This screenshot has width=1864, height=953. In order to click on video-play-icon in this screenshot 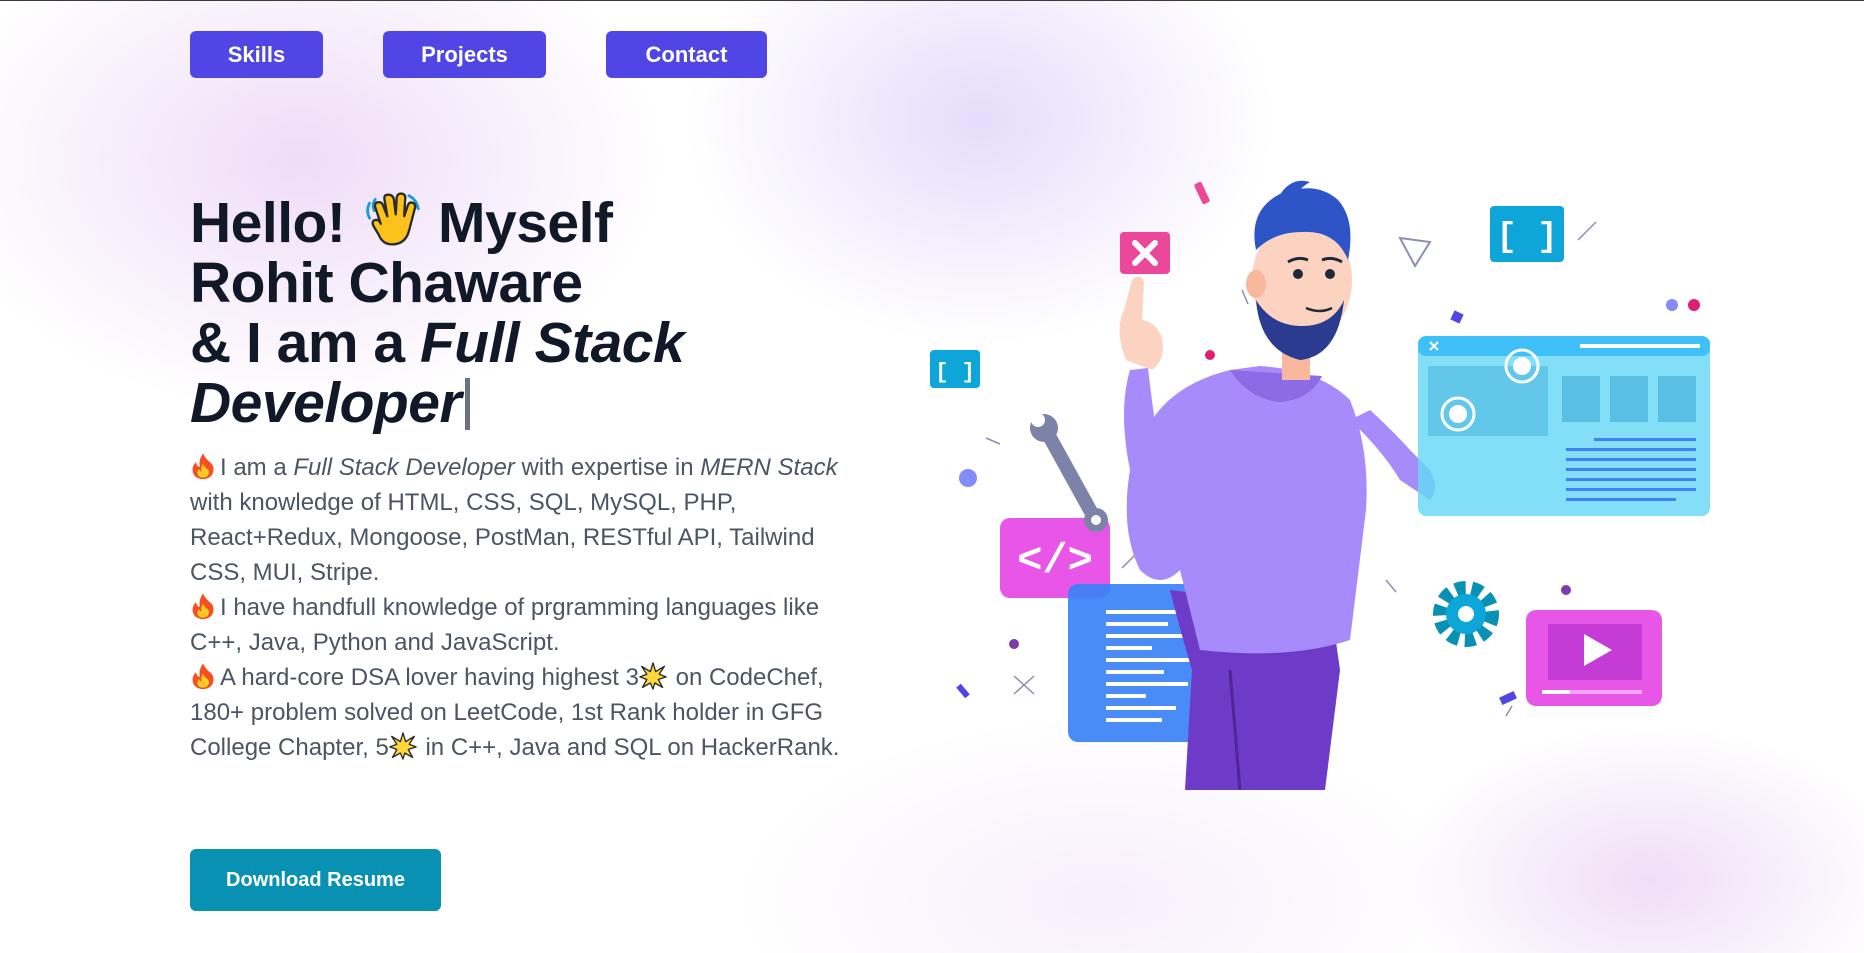, I will do `click(1594, 658)`.